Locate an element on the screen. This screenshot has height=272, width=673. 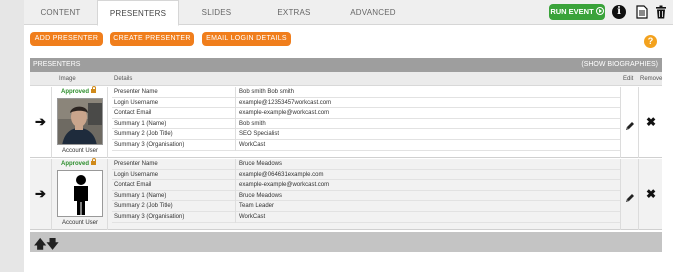
detail-row: Presenter Name Bob smith Bob smith is located at coordinates (366, 92).